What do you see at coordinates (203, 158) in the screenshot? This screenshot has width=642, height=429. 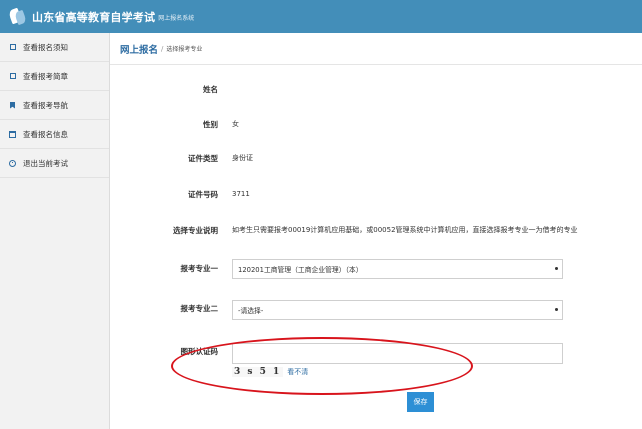 I see `id-type-label: 证件类型` at bounding box center [203, 158].